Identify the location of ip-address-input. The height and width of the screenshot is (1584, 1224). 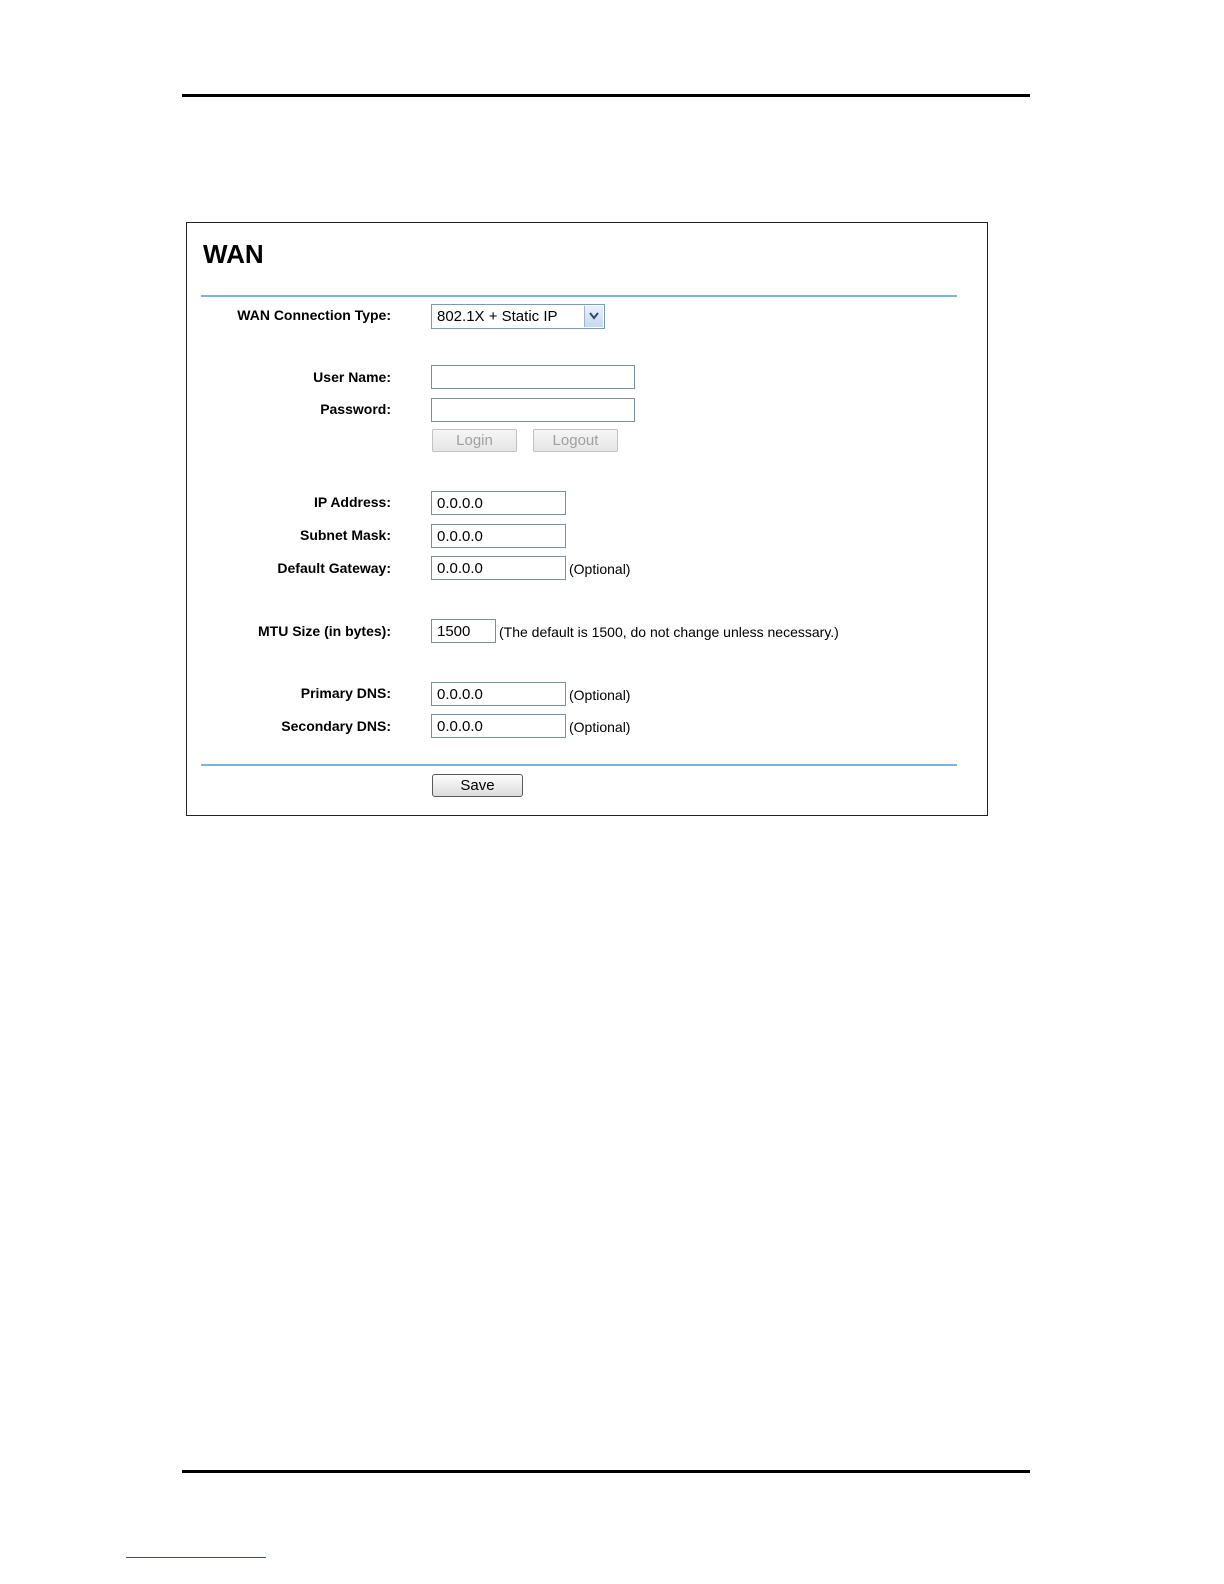
(498, 503).